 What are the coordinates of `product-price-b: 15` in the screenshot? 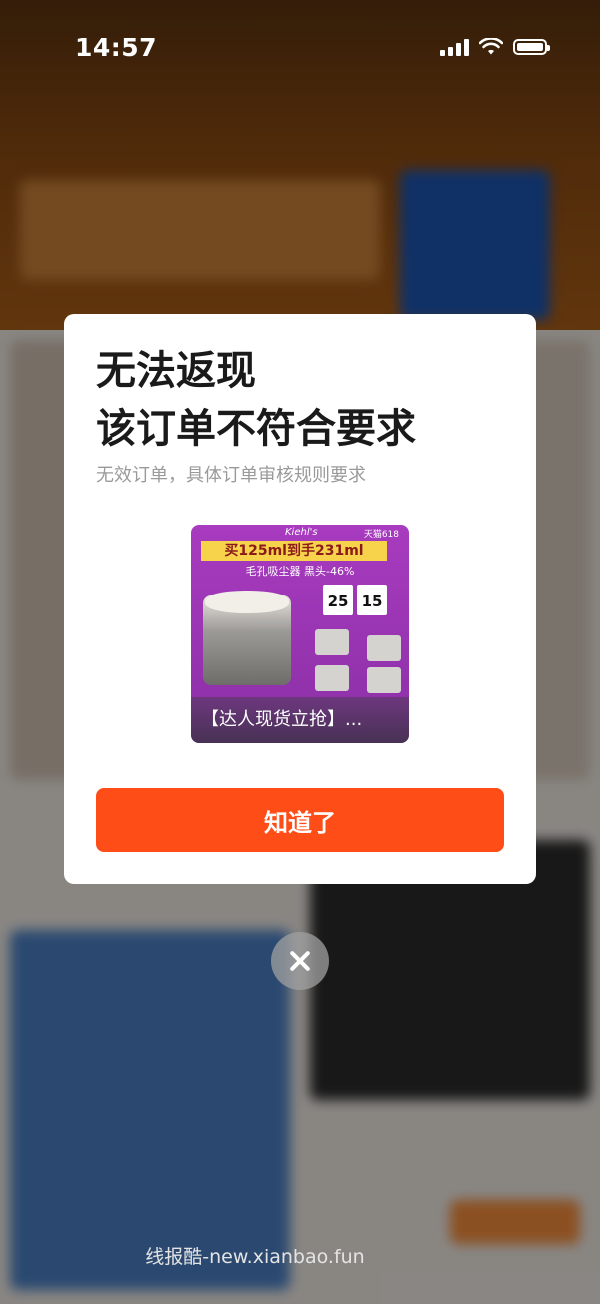 It's located at (372, 600).